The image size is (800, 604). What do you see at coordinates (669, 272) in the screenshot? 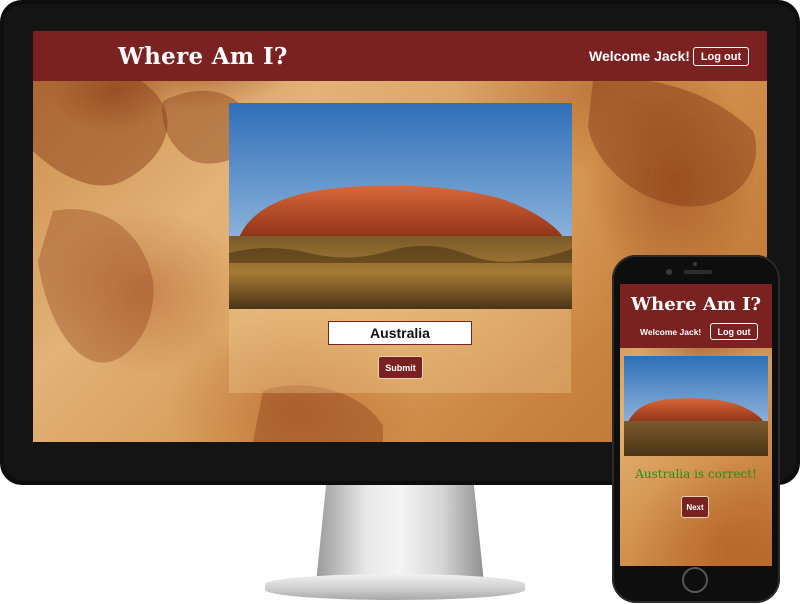
I see `phone-camera` at bounding box center [669, 272].